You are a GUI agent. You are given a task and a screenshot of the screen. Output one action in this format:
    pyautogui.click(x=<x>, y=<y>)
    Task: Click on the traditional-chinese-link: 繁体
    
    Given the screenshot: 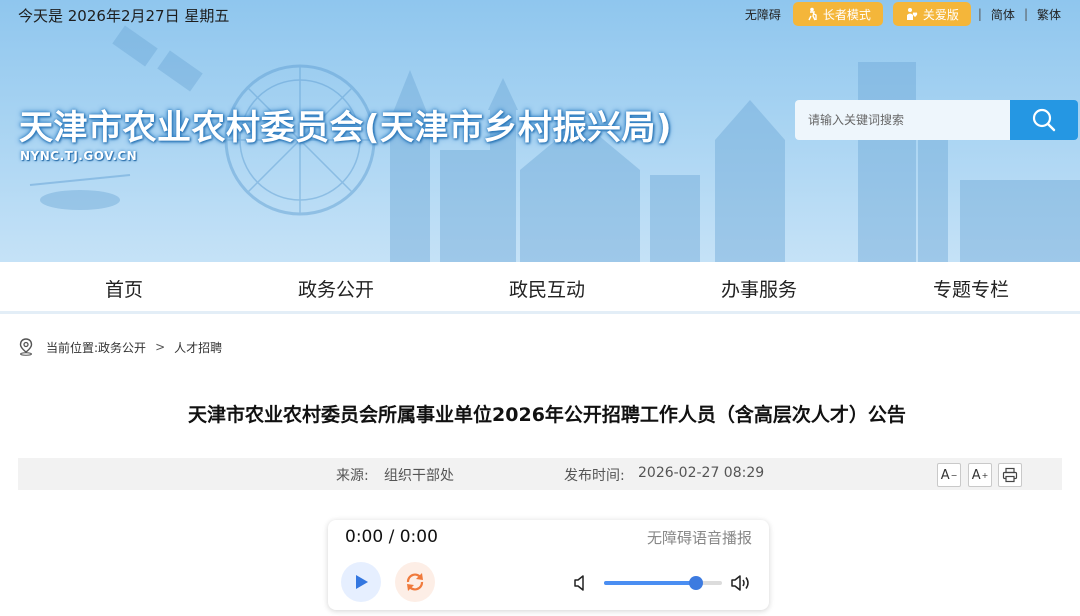 What is the action you would take?
    pyautogui.click(x=1049, y=14)
    